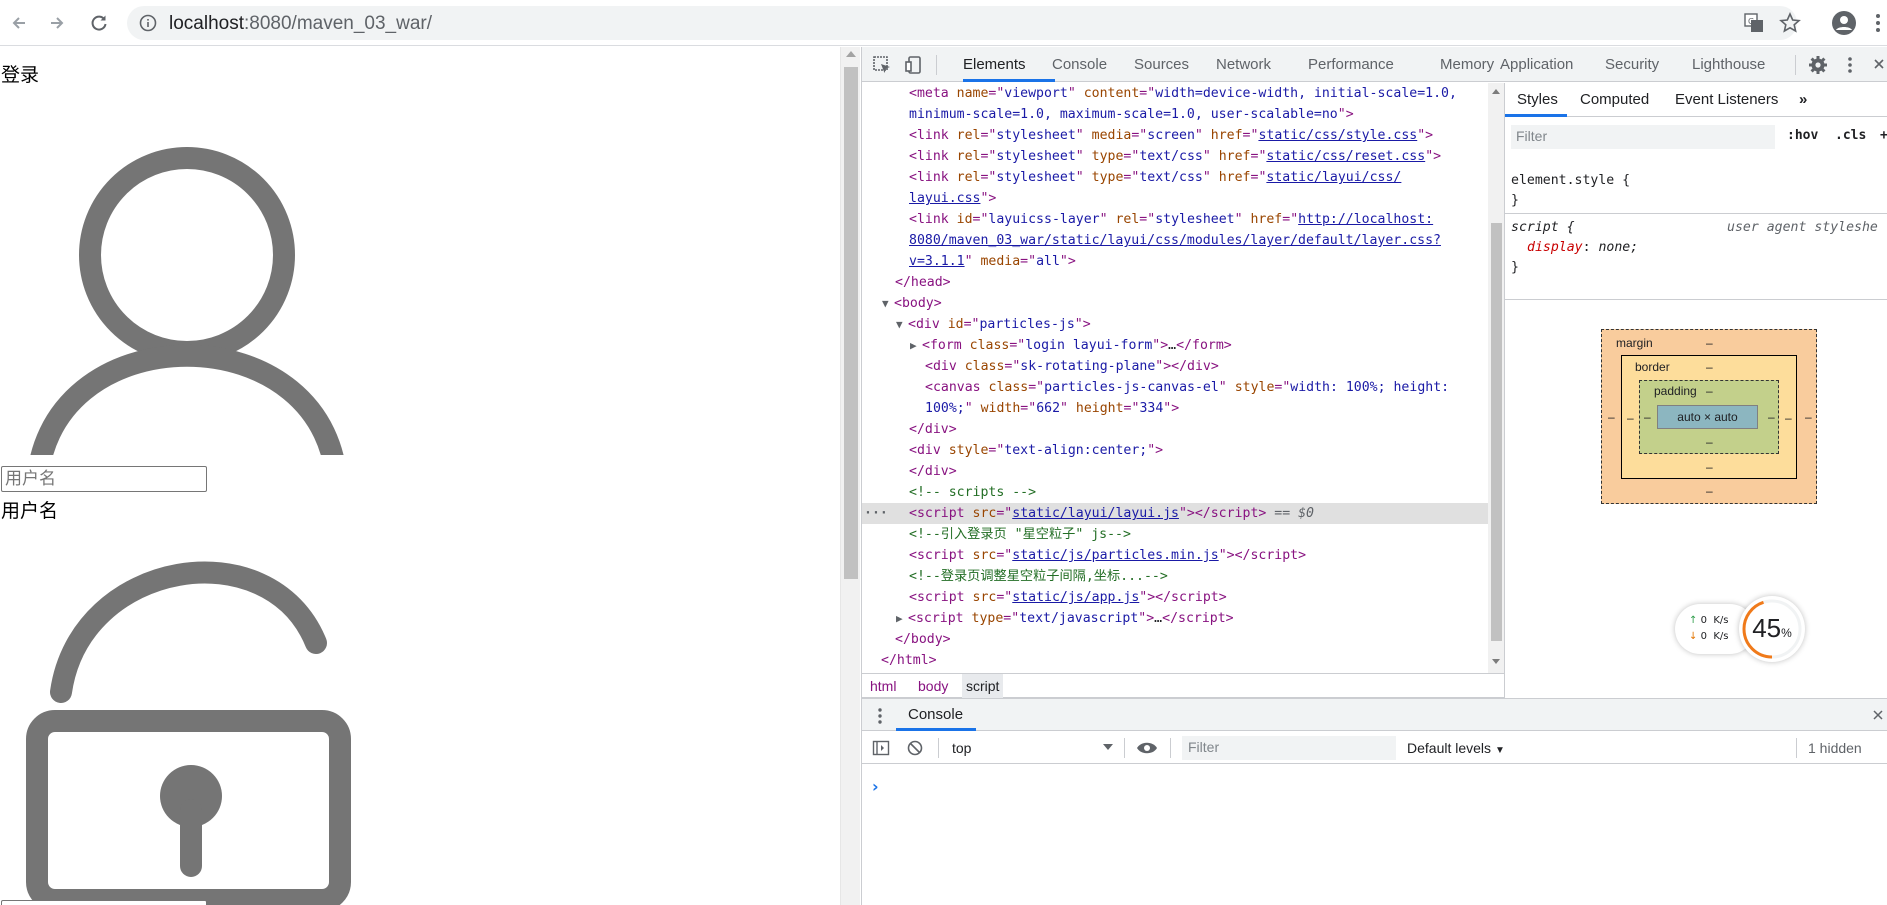 The height and width of the screenshot is (905, 1887). Describe the element at coordinates (902, 324) in the screenshot. I see `expanded-triangle-icon: ▼` at that location.